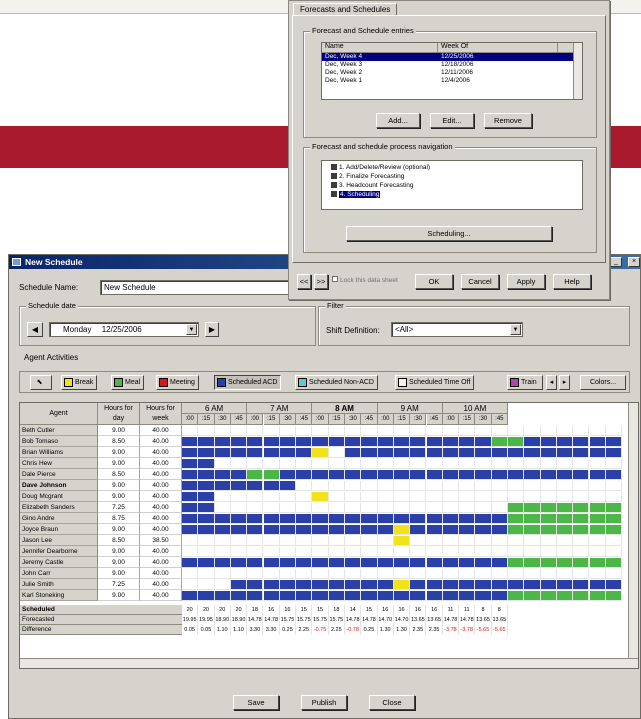  I want to click on entry-row: Dec, Week 2 12/11/2006, so click(452, 73).